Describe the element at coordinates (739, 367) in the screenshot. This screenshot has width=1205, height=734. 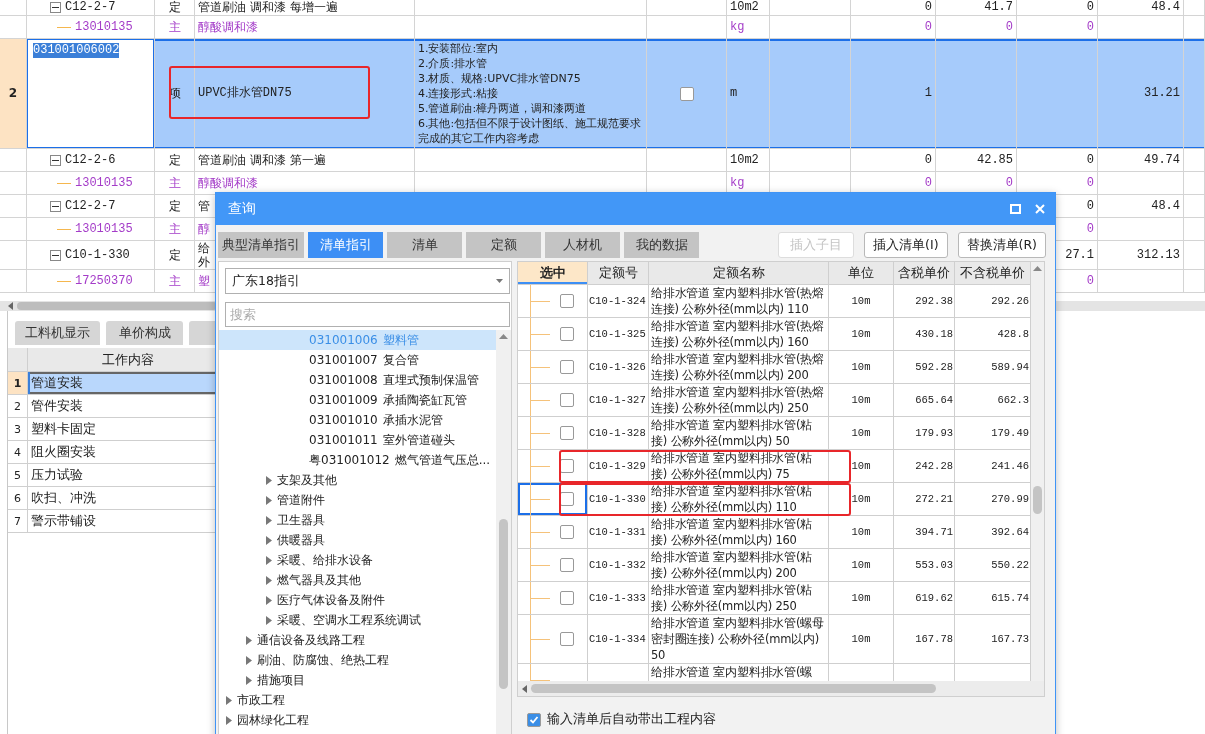
I see `table-cell: 给排水管道 室内塑料排水管(热熔连接) 公称外径(mm以内) 200` at that location.